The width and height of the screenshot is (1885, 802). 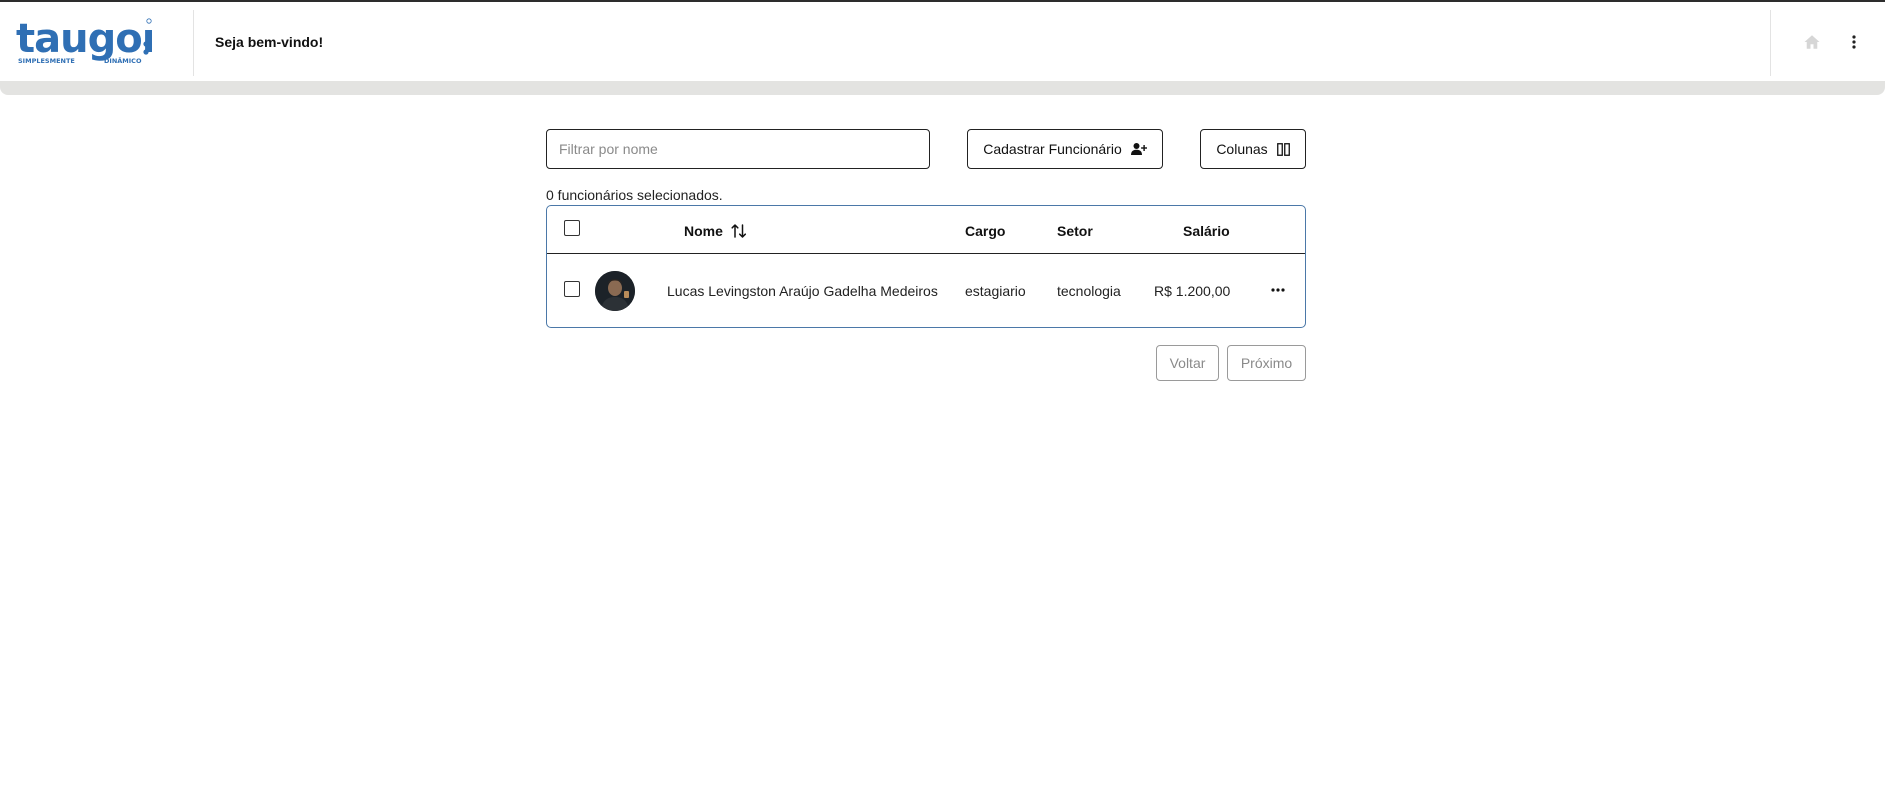 What do you see at coordinates (1052, 149) in the screenshot?
I see `register-employee-label: Cadastrar Funcionário` at bounding box center [1052, 149].